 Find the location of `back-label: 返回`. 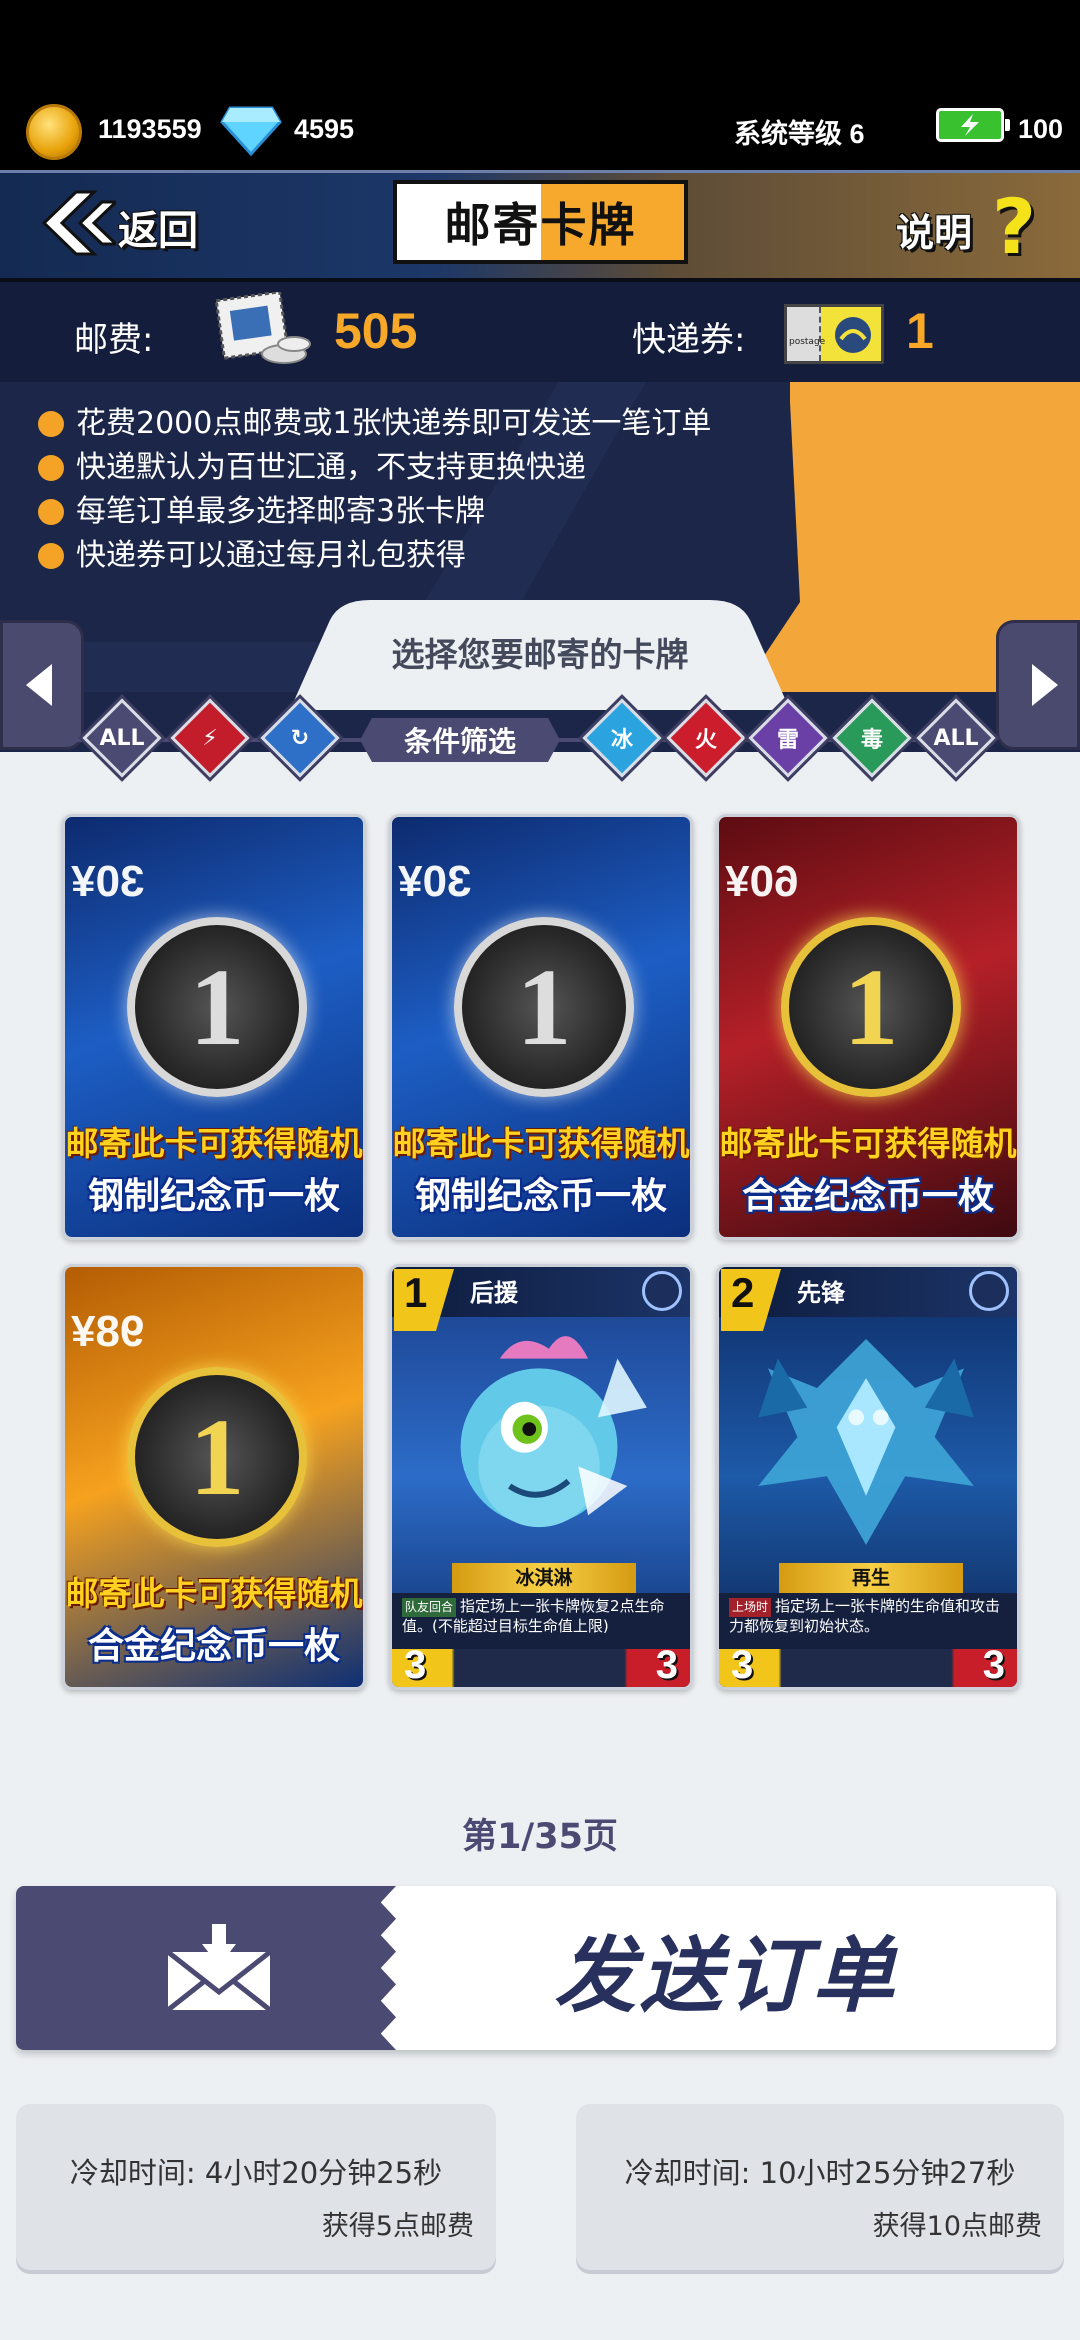

back-label: 返回 is located at coordinates (158, 231).